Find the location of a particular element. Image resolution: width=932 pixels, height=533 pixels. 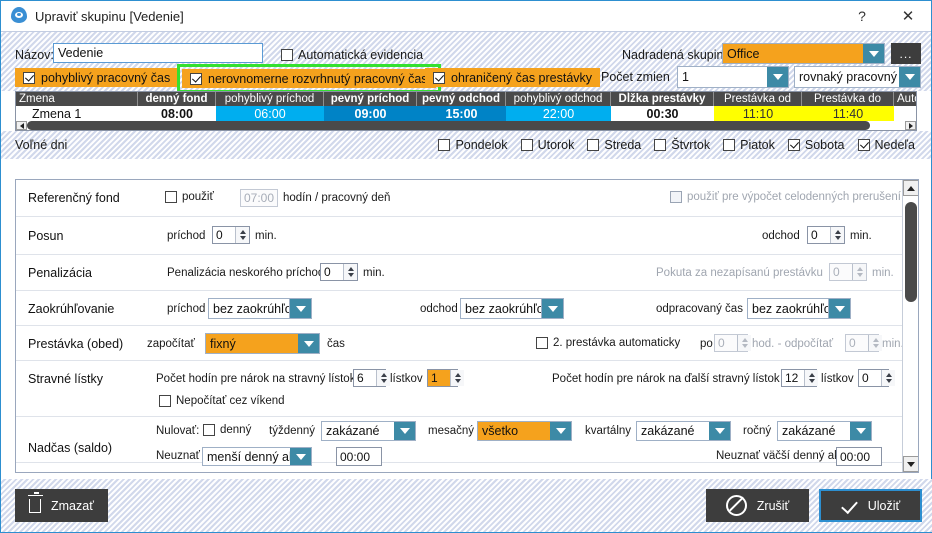

day-monday-box is located at coordinates (444, 145).